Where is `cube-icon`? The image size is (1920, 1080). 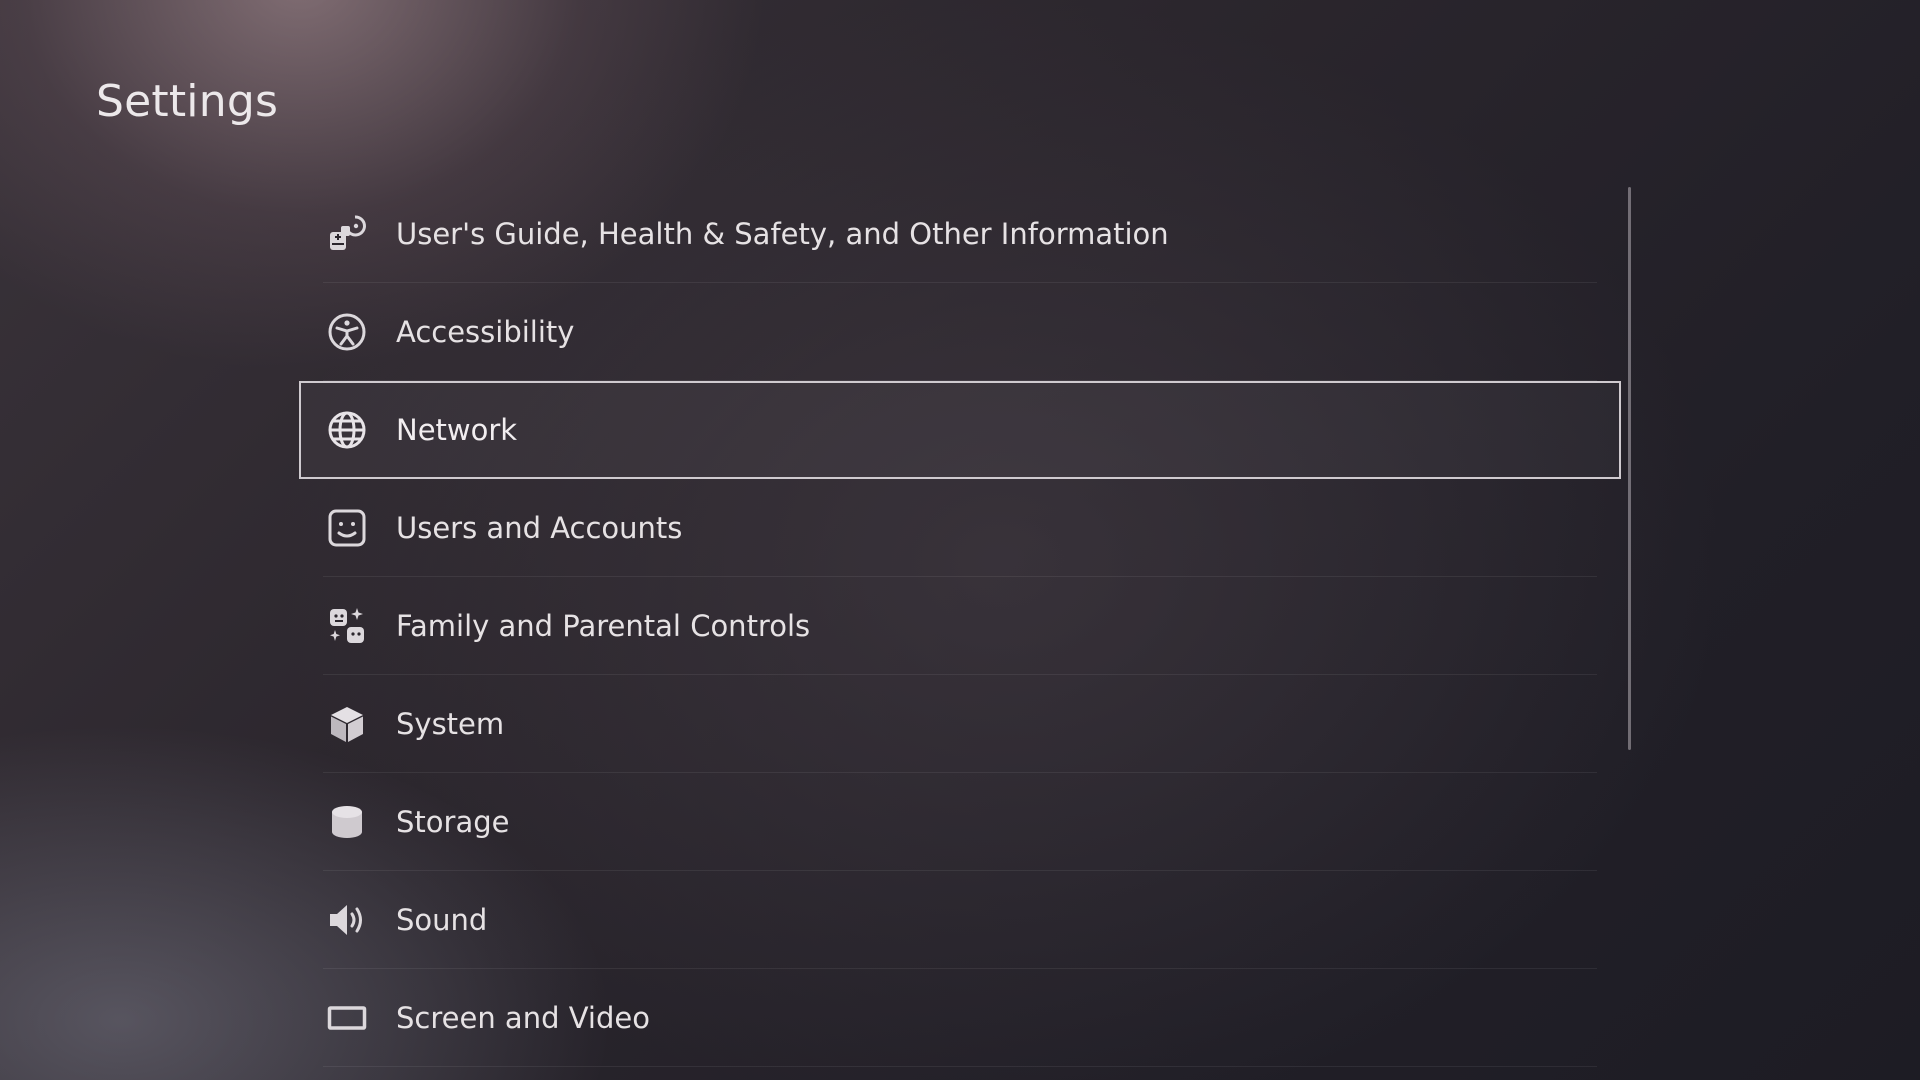 cube-icon is located at coordinates (347, 724).